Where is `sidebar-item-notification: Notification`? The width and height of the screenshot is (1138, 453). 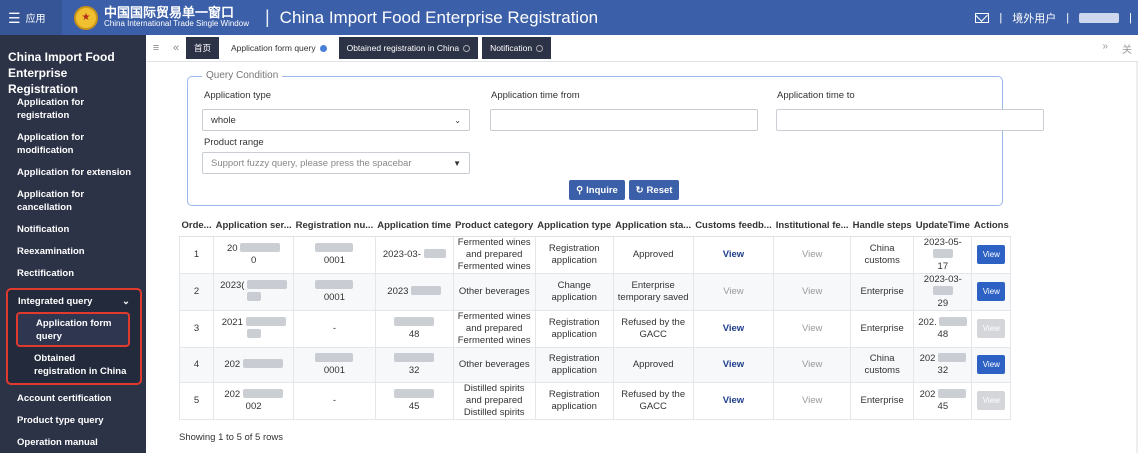 sidebar-item-notification: Notification is located at coordinates (73, 229).